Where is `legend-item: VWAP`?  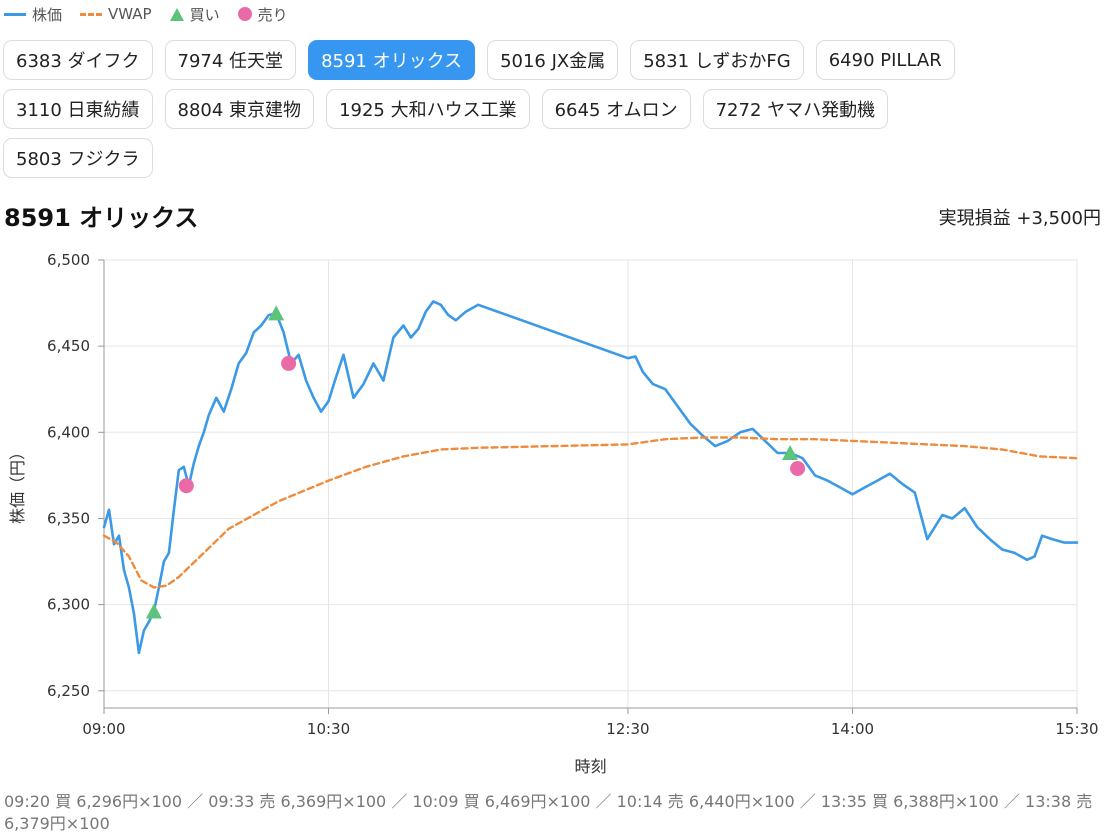 legend-item: VWAP is located at coordinates (116, 14).